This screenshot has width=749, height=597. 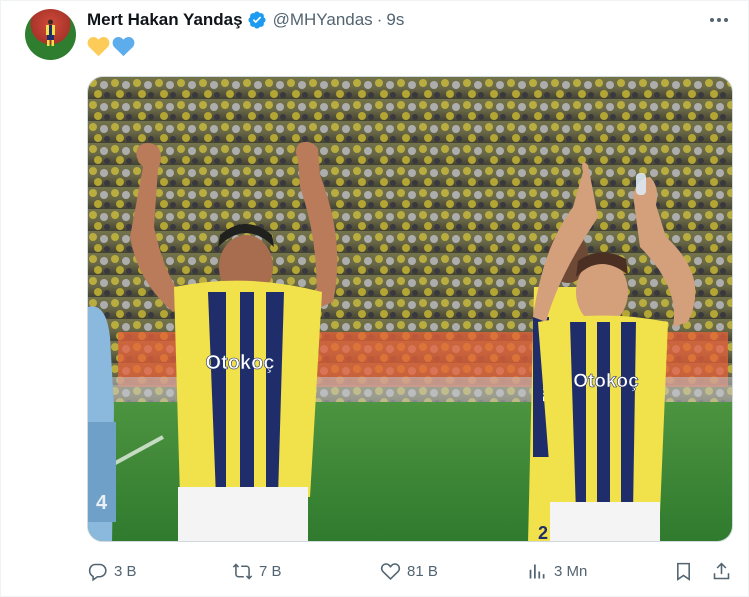 I want to click on avatar-player-figure, so click(x=50, y=32).